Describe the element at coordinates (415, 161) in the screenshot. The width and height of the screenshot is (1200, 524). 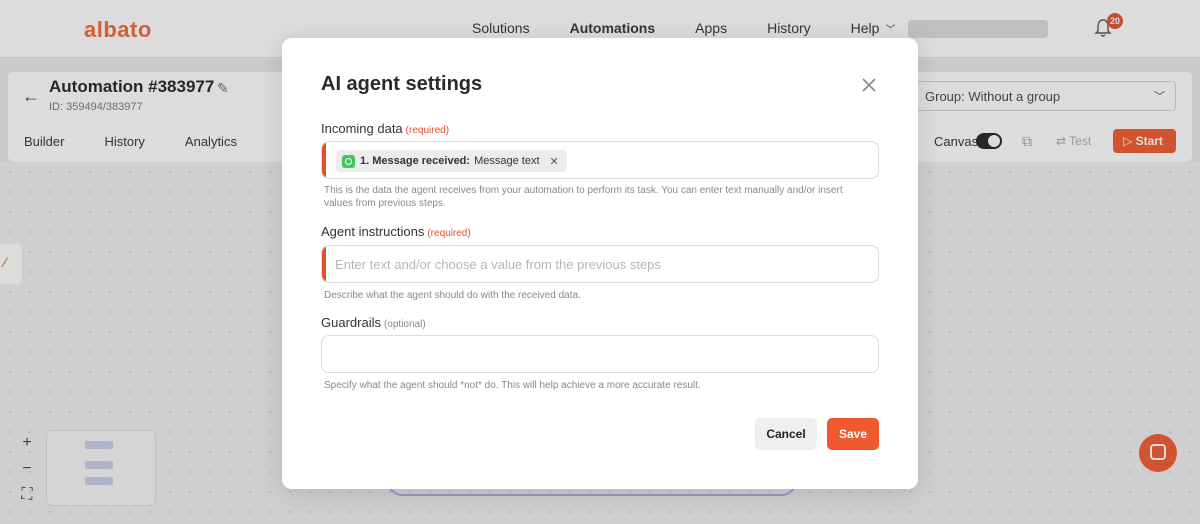
I see `chip-step: 1. Message received:` at that location.